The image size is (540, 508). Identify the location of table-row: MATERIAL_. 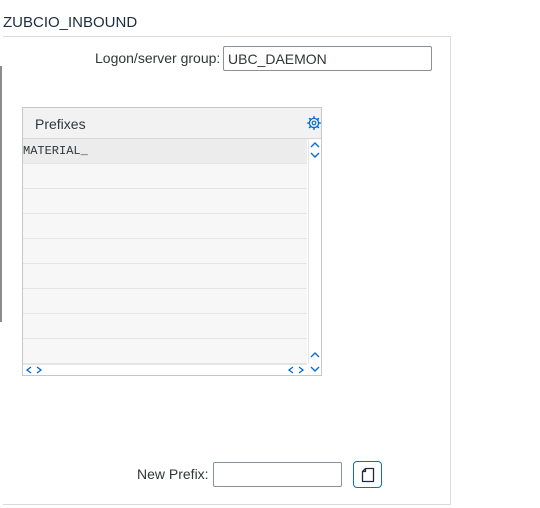
(165, 151).